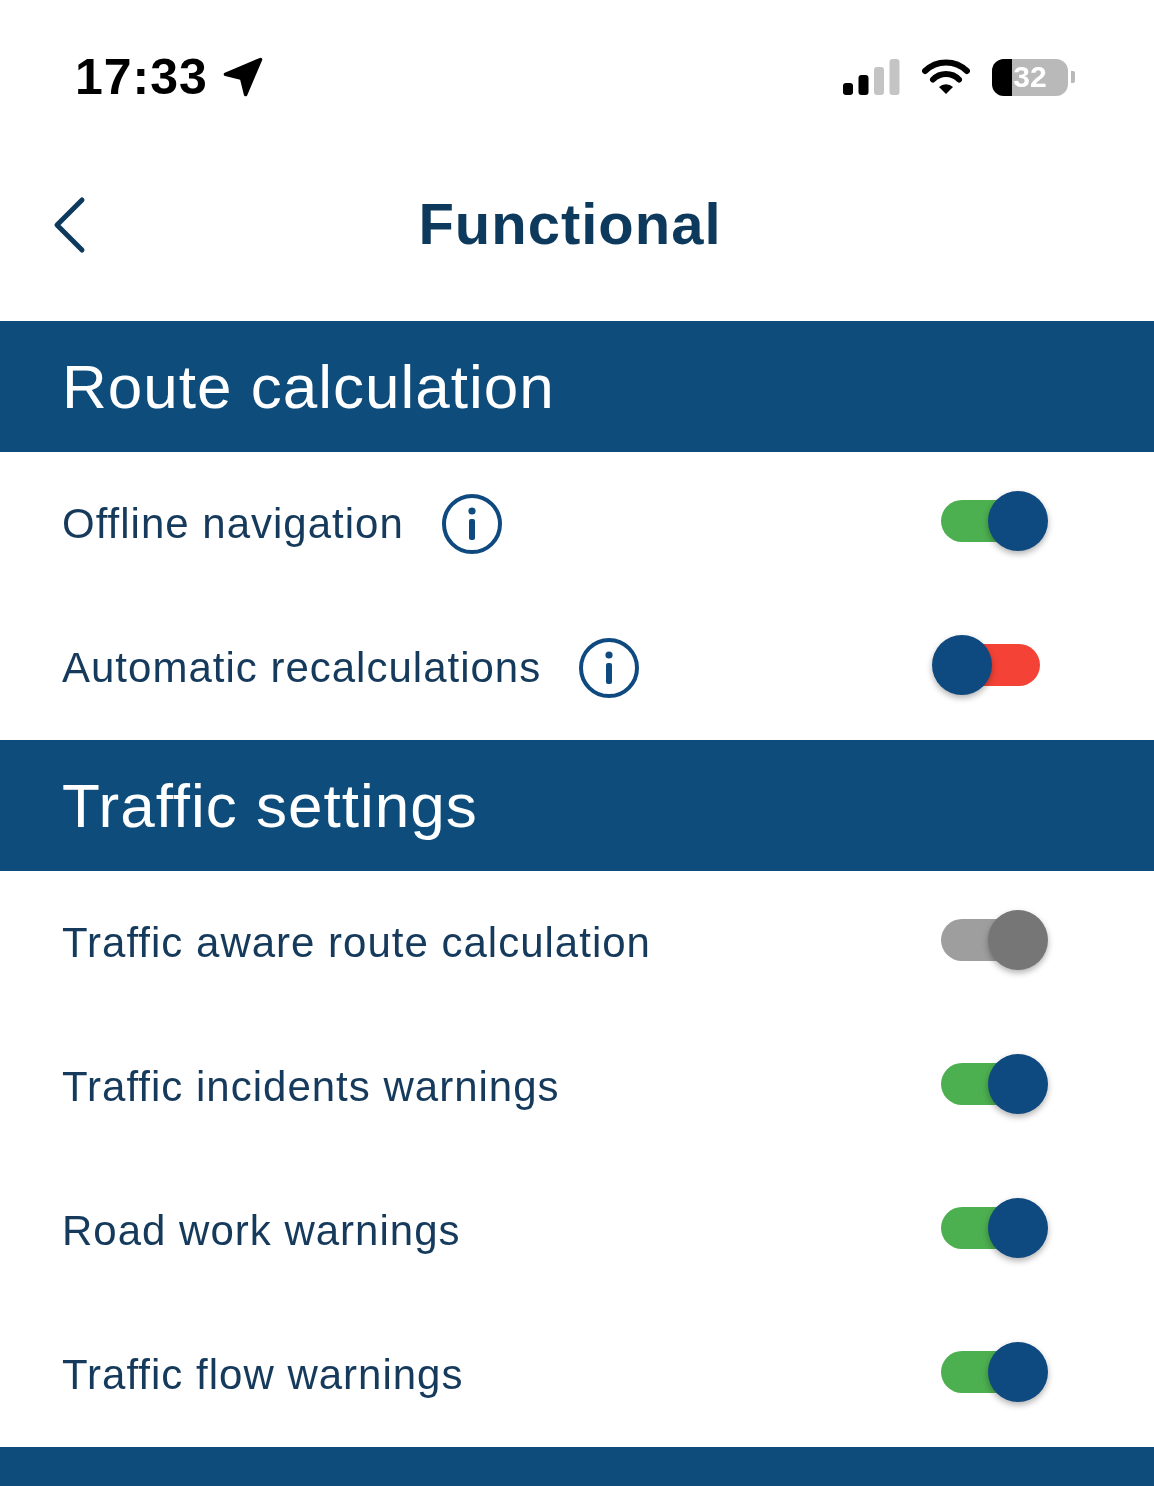 The image size is (1154, 1486). Describe the element at coordinates (242, 77) in the screenshot. I see `location-arrow-icon` at that location.